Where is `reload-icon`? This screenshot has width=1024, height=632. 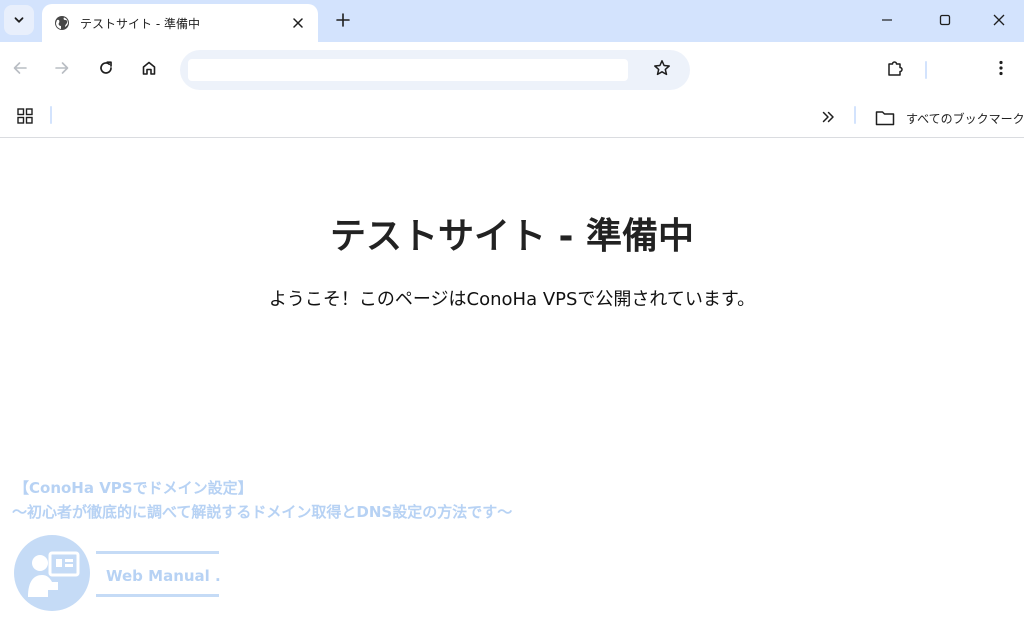
reload-icon is located at coordinates (106, 70).